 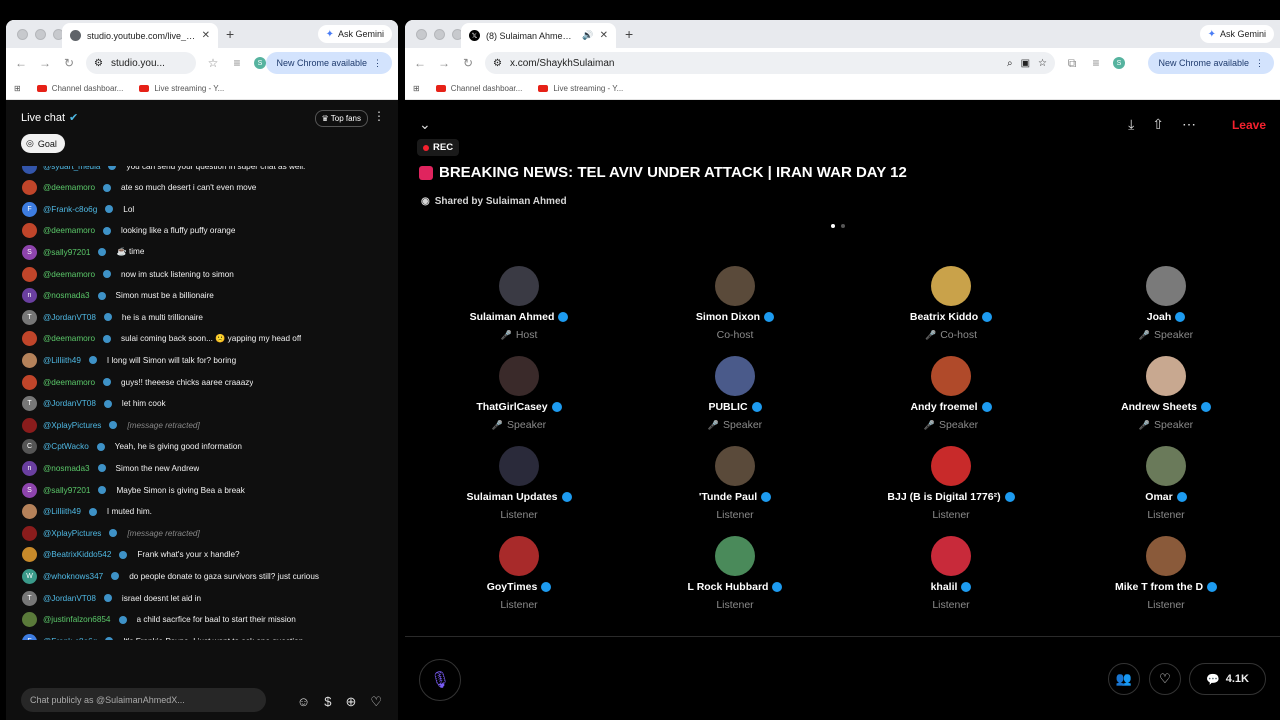 I want to click on chat-author: @JordanVT08, so click(x=69, y=317).